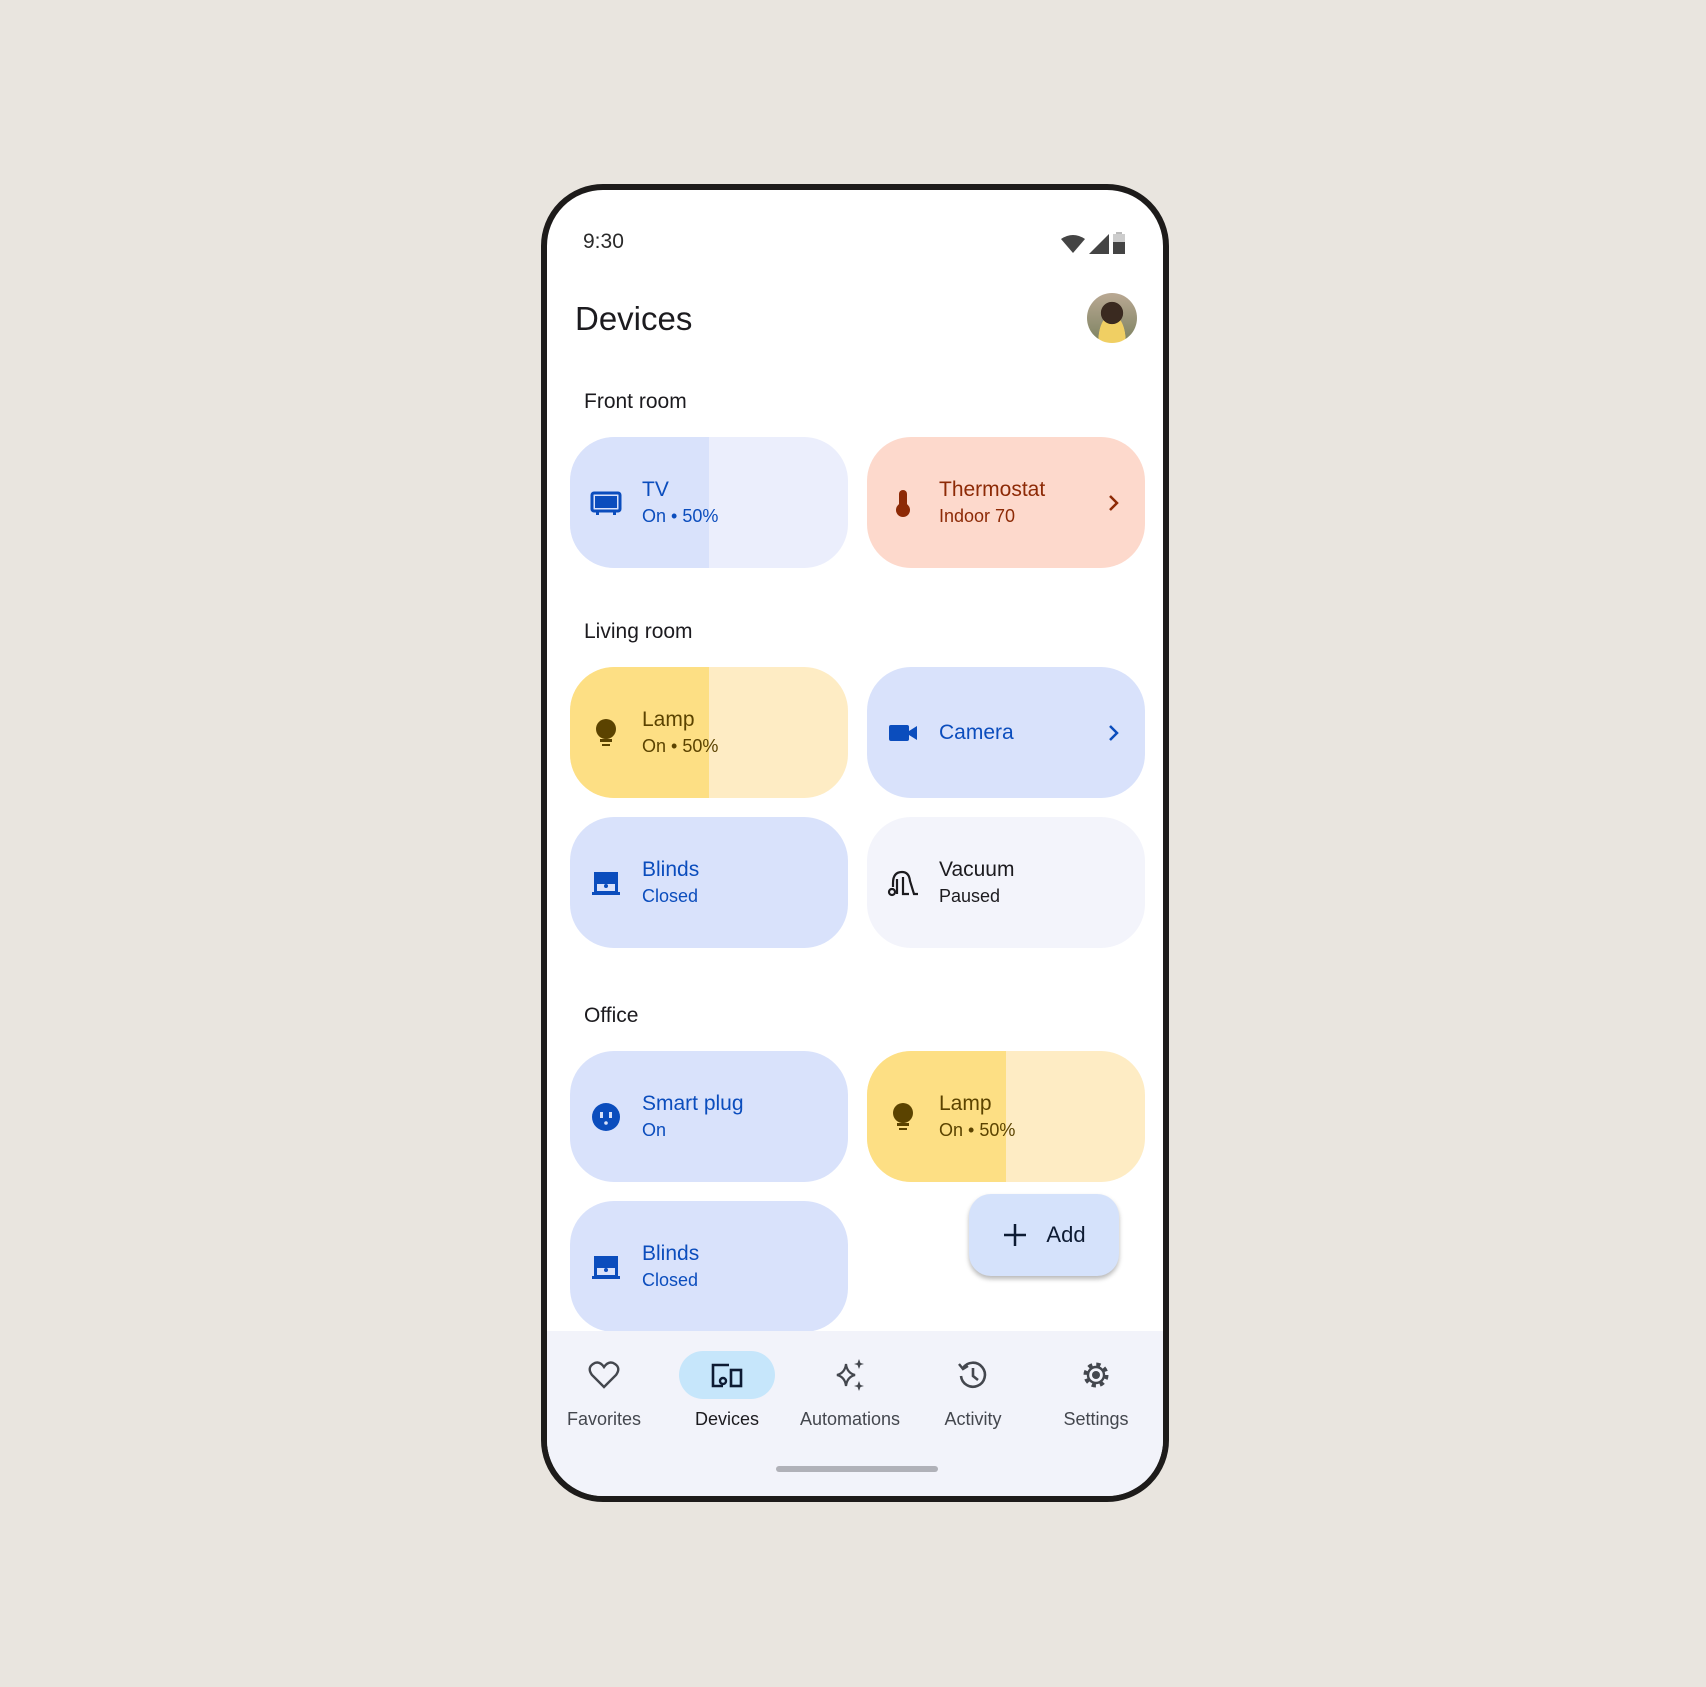 The image size is (1706, 1687). Describe the element at coordinates (638, 631) in the screenshot. I see `section-label-living-room: Living room` at that location.